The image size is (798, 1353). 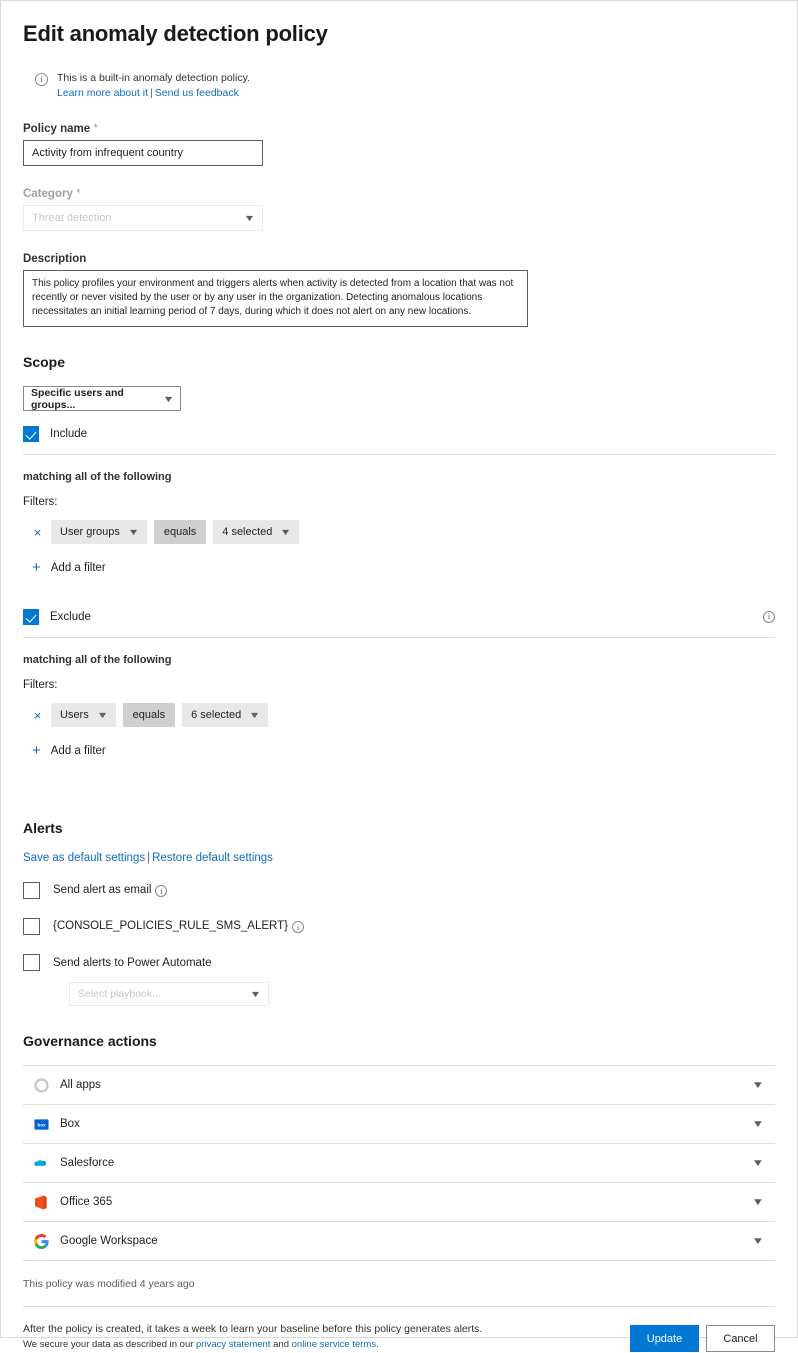 I want to click on exclude-filter-operator: equals, so click(x=149, y=715).